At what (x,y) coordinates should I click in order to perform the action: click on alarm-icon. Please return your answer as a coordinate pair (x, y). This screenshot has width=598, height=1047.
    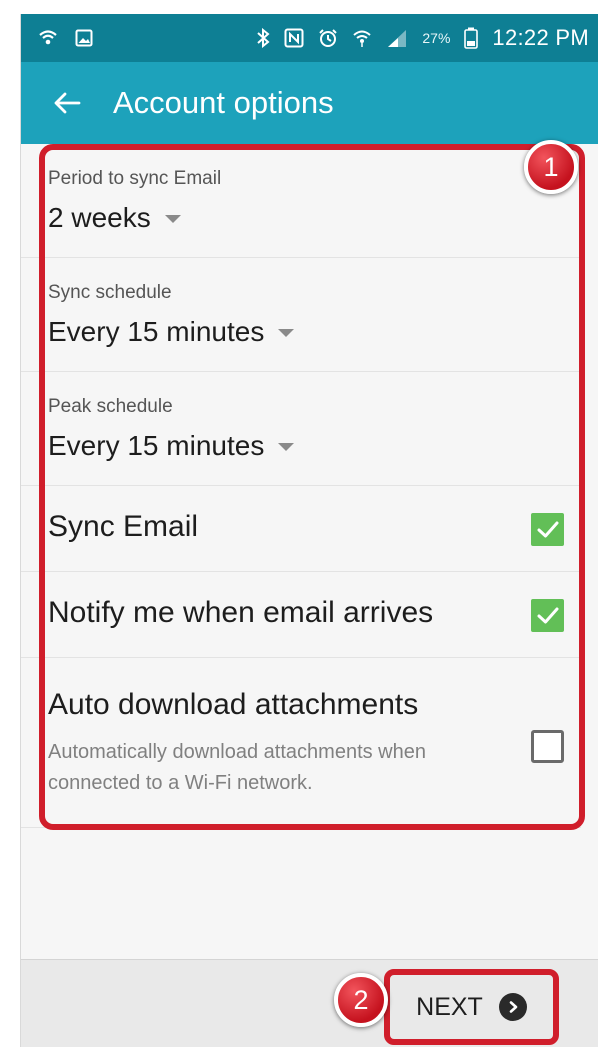
    Looking at the image, I should click on (328, 38).